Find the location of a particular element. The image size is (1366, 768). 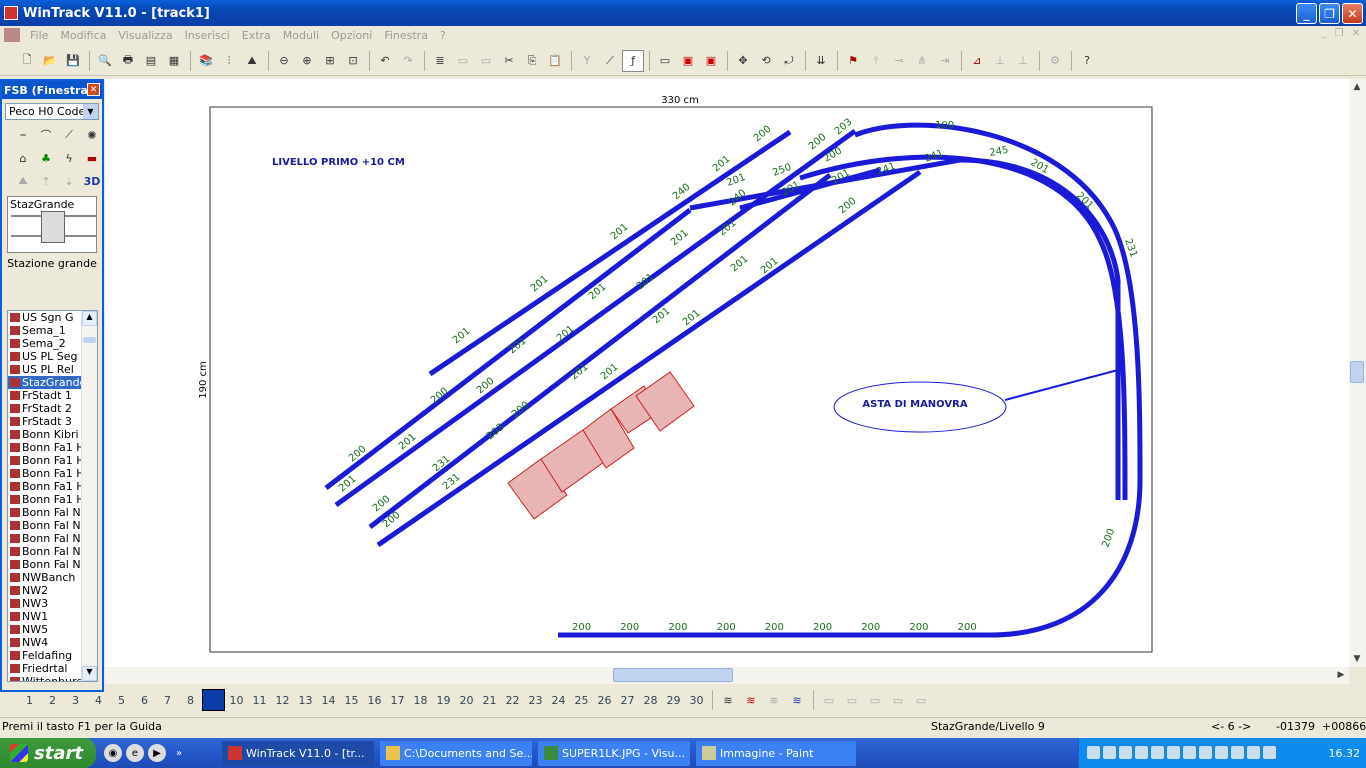

close-button: ✕ is located at coordinates (1352, 13).